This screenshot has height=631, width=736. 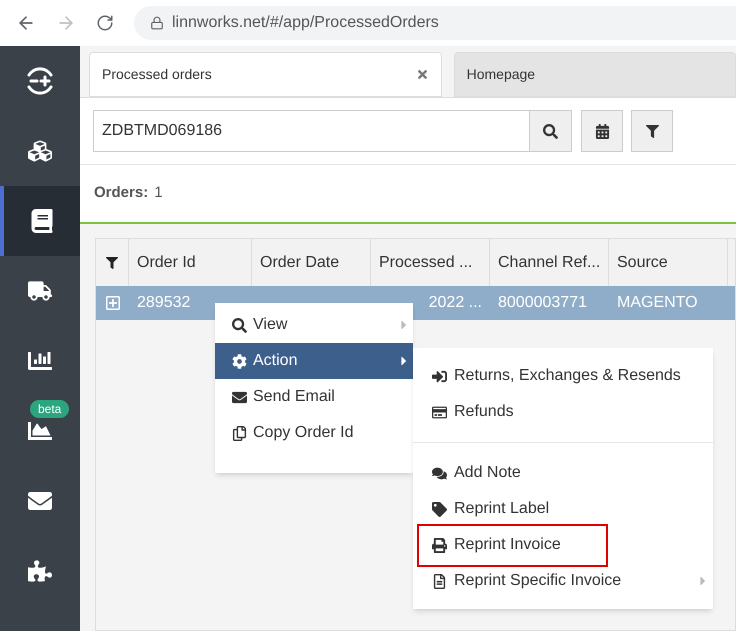 I want to click on bar-chart-icon, so click(x=40, y=361).